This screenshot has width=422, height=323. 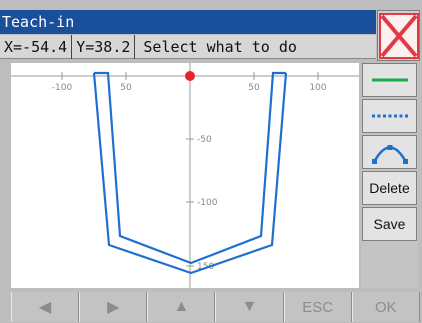 I want to click on line-tool-button, so click(x=389, y=80).